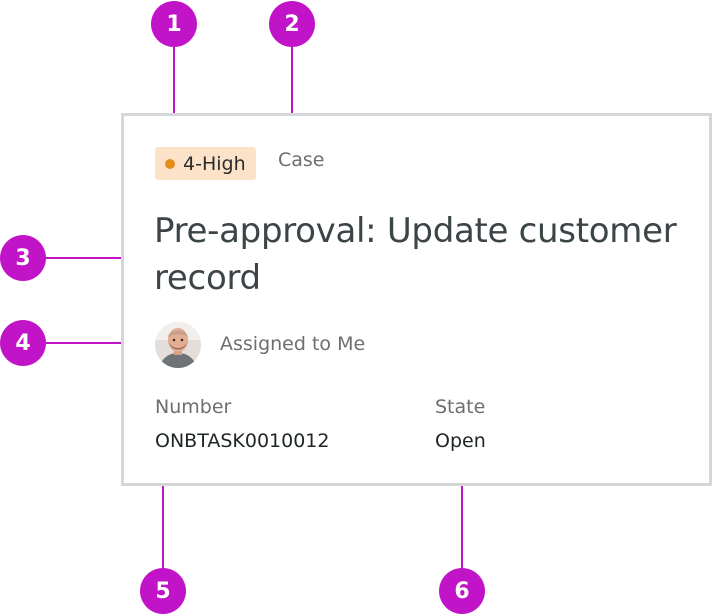 The height and width of the screenshot is (616, 716). What do you see at coordinates (170, 163) in the screenshot?
I see `priority-dot-icon` at bounding box center [170, 163].